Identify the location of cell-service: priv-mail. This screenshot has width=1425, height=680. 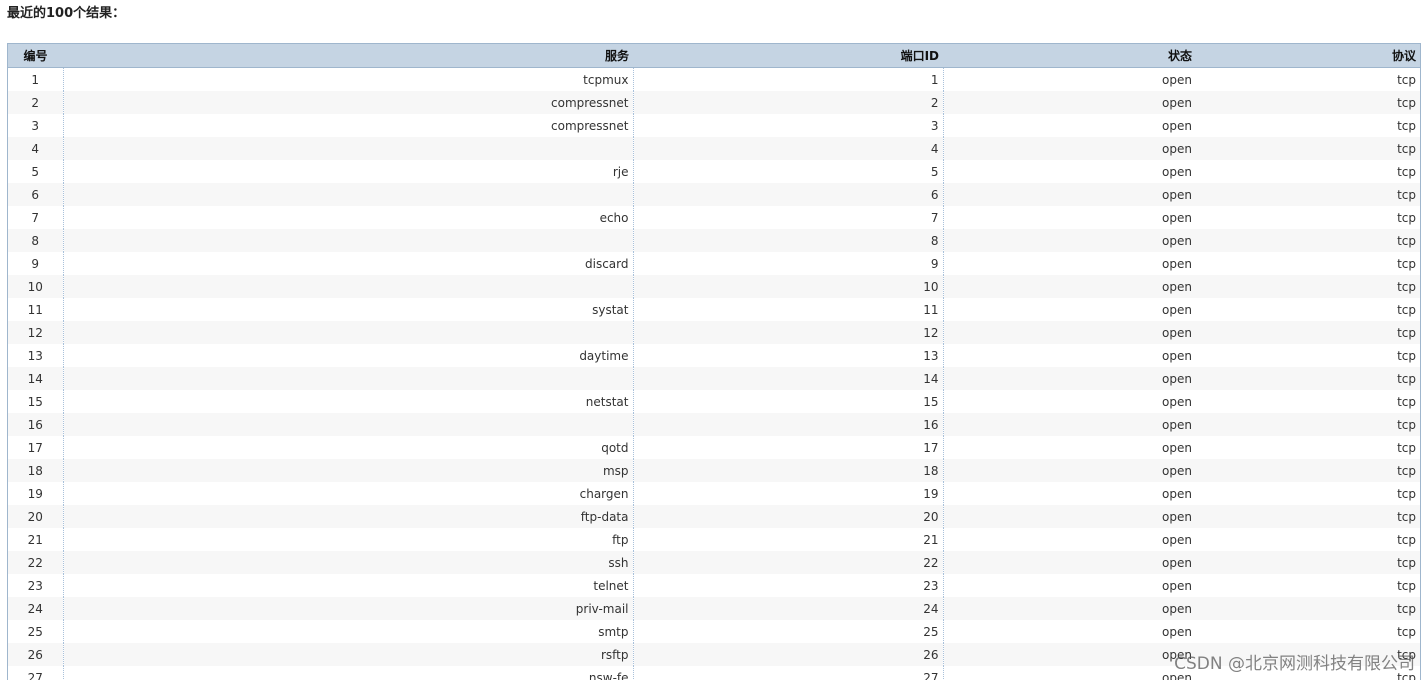
(348, 608).